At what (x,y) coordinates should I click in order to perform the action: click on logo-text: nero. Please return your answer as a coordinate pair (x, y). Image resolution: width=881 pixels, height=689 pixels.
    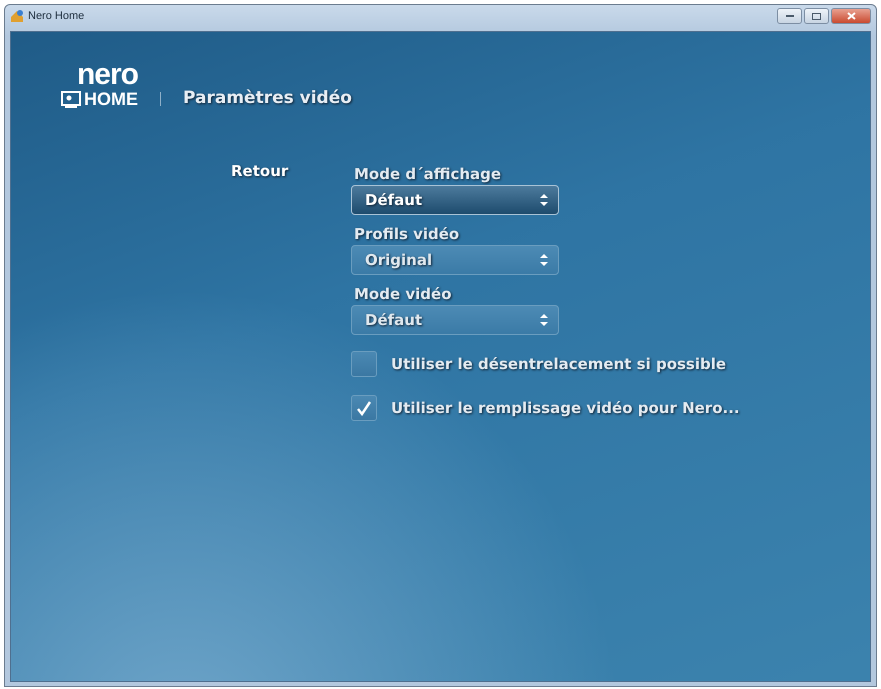
    Looking at the image, I should click on (107, 75).